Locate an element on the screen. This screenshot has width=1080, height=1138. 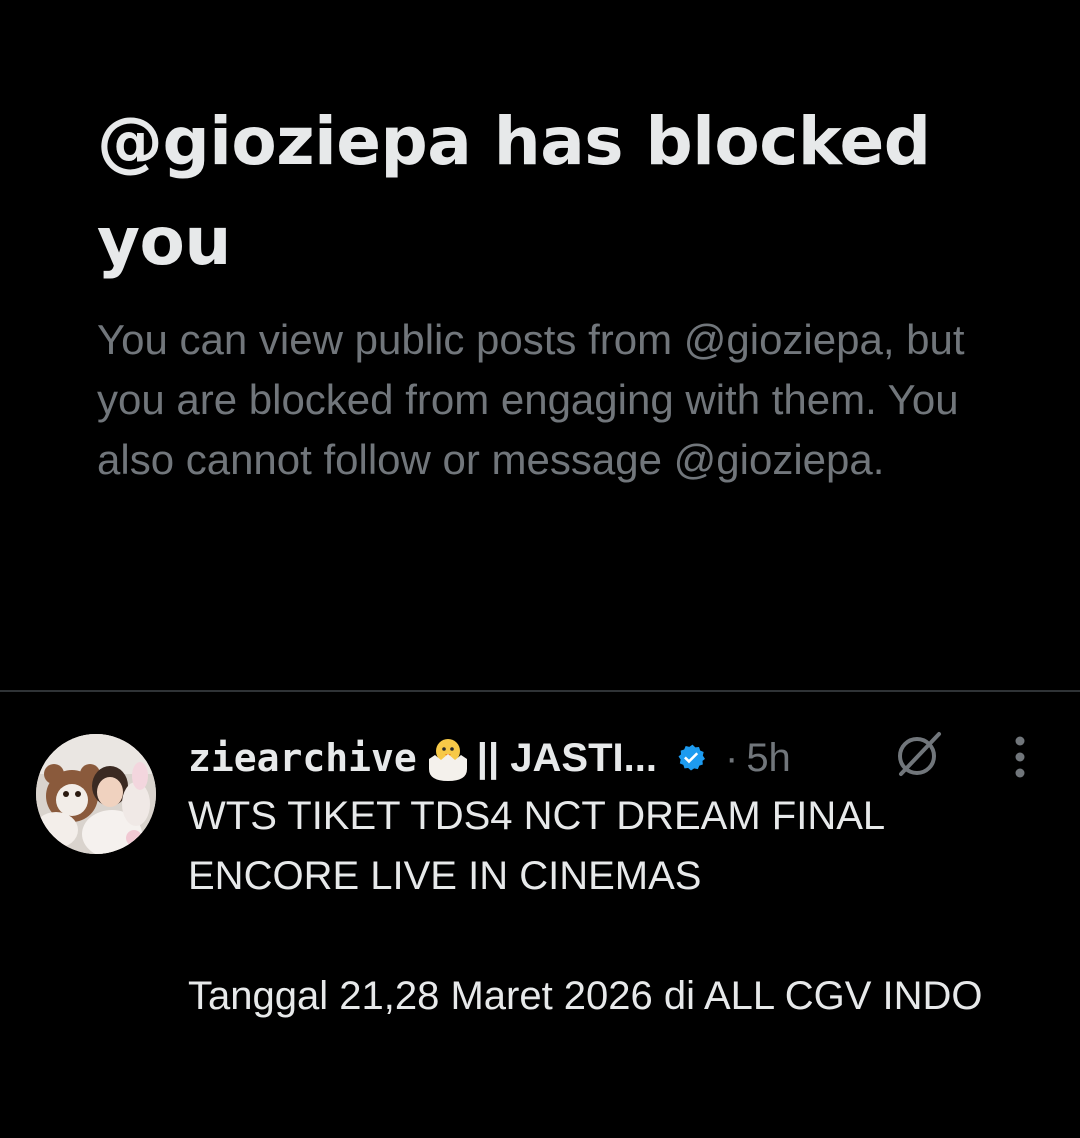
more-vertical-icon is located at coordinates (1020, 757).